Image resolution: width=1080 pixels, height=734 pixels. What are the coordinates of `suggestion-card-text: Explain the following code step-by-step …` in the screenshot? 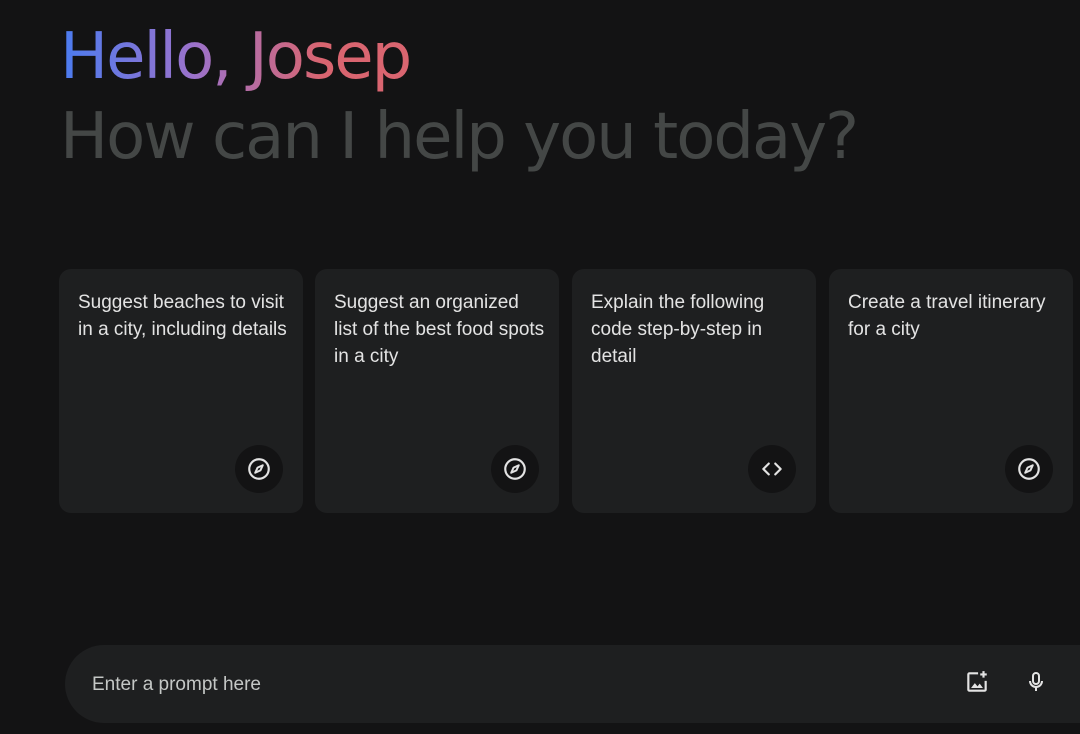 It's located at (678, 329).